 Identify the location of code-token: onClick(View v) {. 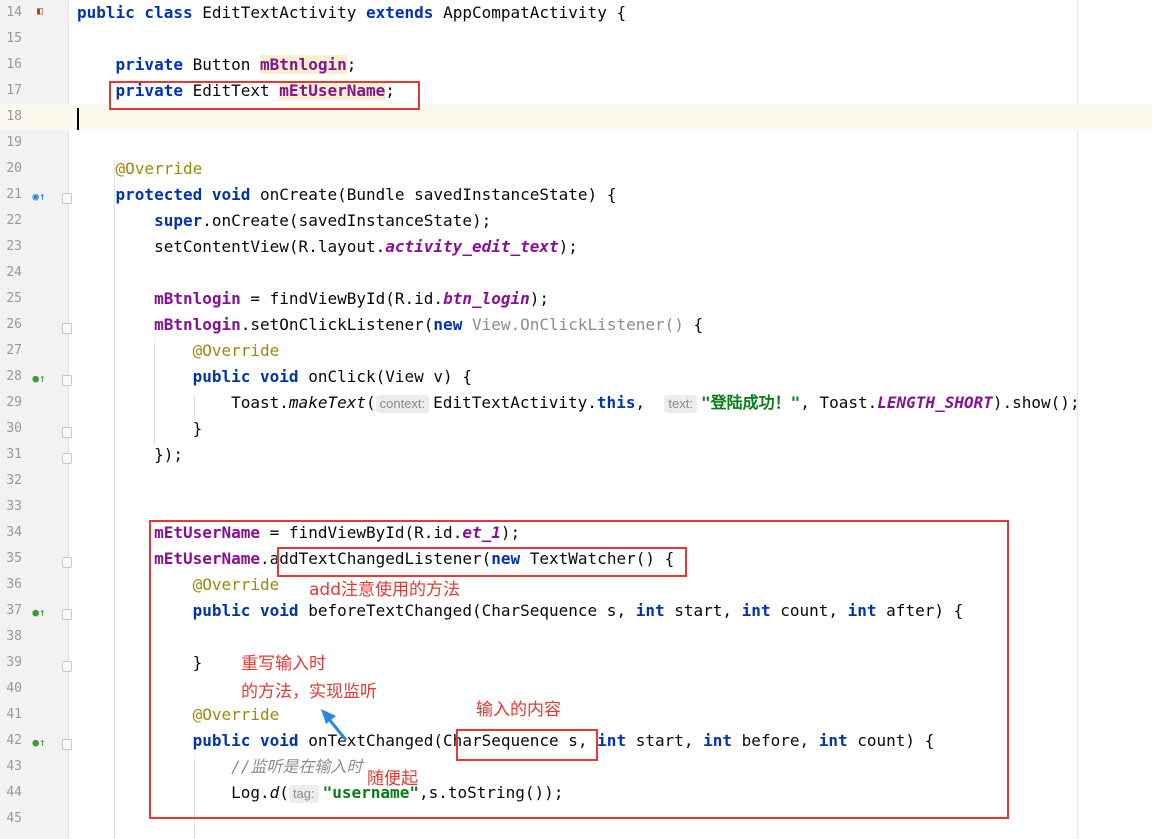
(390, 376).